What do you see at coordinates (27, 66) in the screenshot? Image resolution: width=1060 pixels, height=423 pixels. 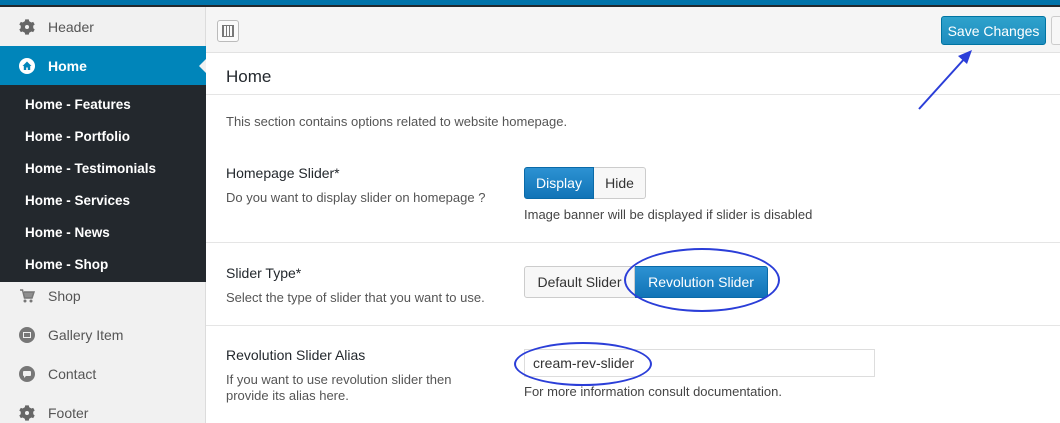 I see `home-icon` at bounding box center [27, 66].